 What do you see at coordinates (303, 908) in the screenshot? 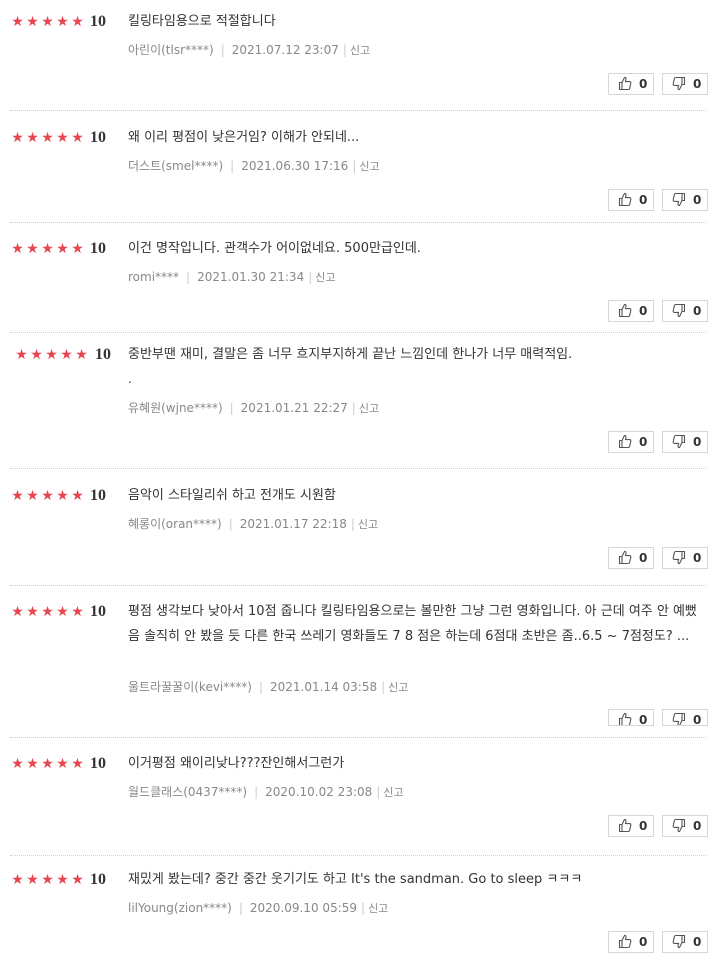
I see `review-date: 2020.09.10 05:59` at bounding box center [303, 908].